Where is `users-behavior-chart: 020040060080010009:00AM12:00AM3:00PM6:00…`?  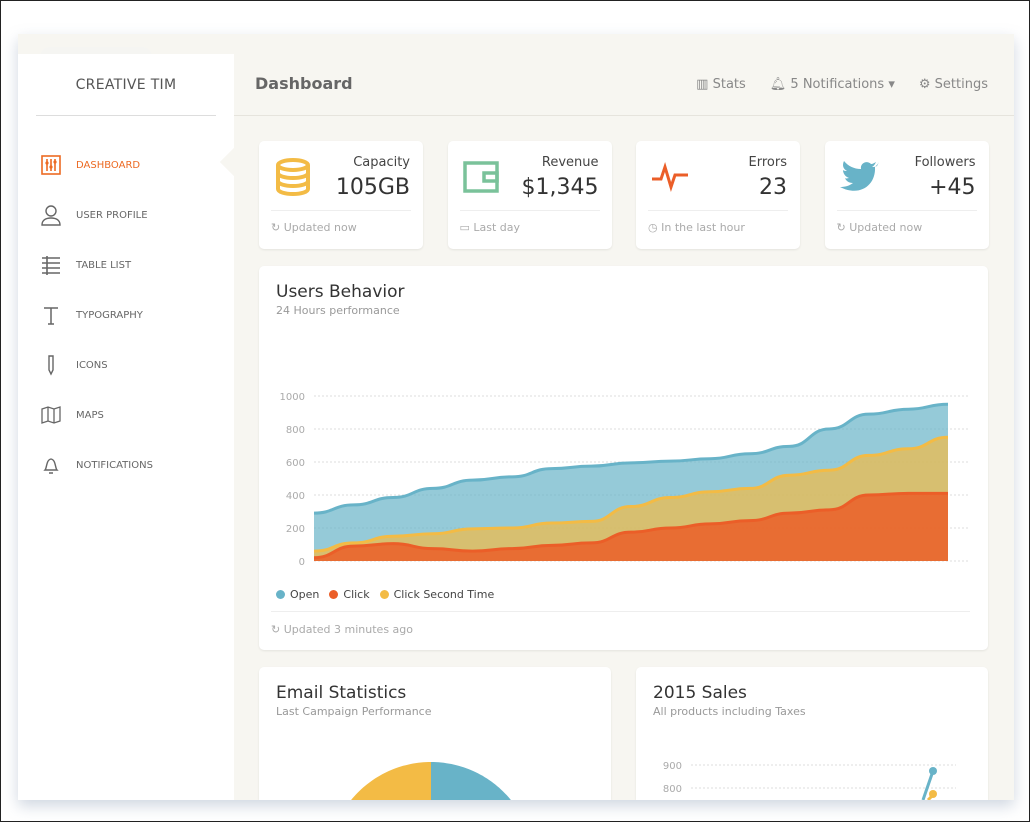
users-behavior-chart: 020040060080010009:00AM12:00AM3:00PM6:00… is located at coordinates (624, 479).